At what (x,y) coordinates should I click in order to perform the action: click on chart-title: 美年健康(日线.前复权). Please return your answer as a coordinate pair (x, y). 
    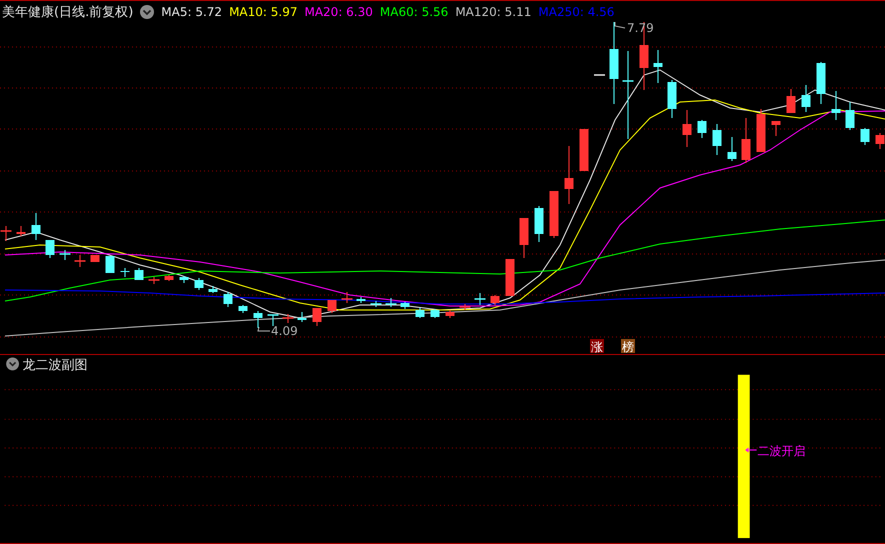
    Looking at the image, I should click on (68, 12).